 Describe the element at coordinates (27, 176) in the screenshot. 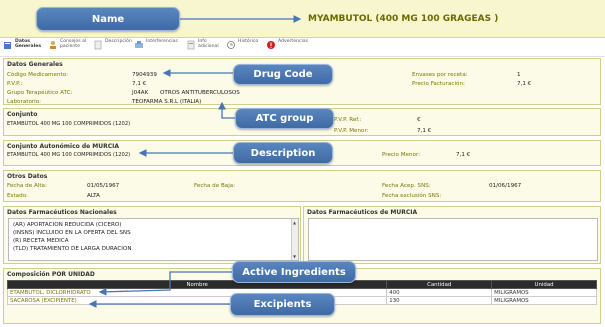

I see `section-title: Otros Datos` at that location.